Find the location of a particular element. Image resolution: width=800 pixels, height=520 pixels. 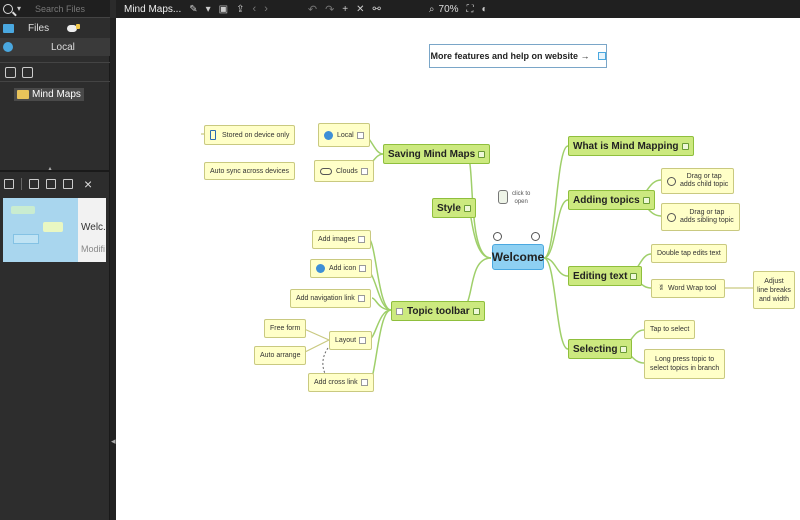

share-icon: ⇪ is located at coordinates (240, 9).